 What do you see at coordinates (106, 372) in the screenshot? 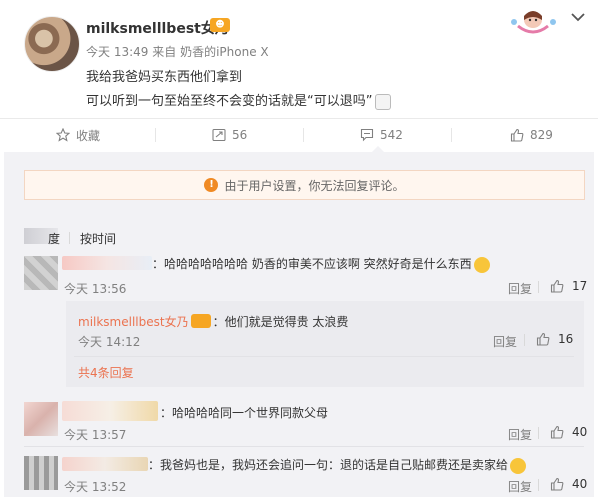
I see `more-replies-link: 共4条回复` at bounding box center [106, 372].